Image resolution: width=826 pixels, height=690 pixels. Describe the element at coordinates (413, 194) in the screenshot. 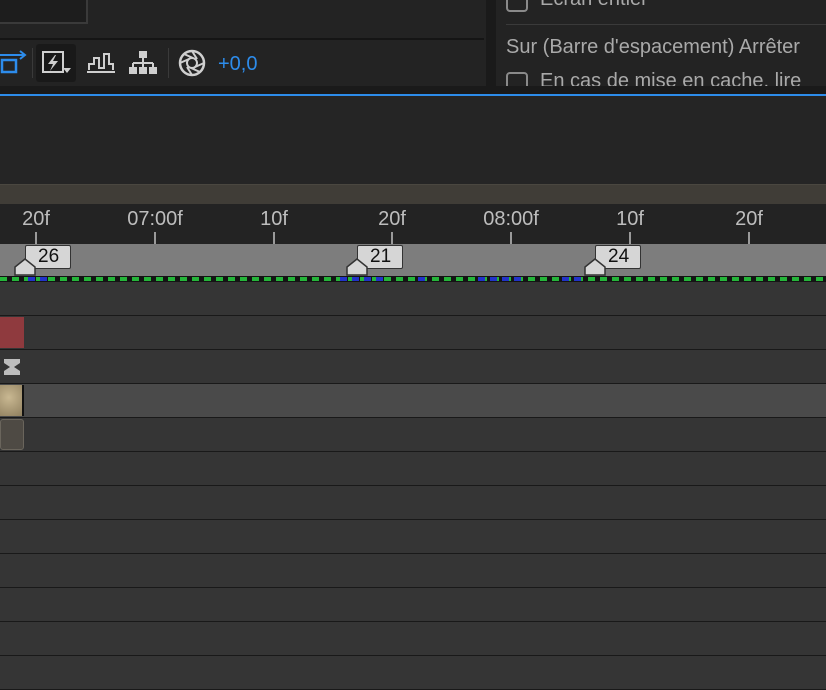

I see `work-area-bar` at that location.